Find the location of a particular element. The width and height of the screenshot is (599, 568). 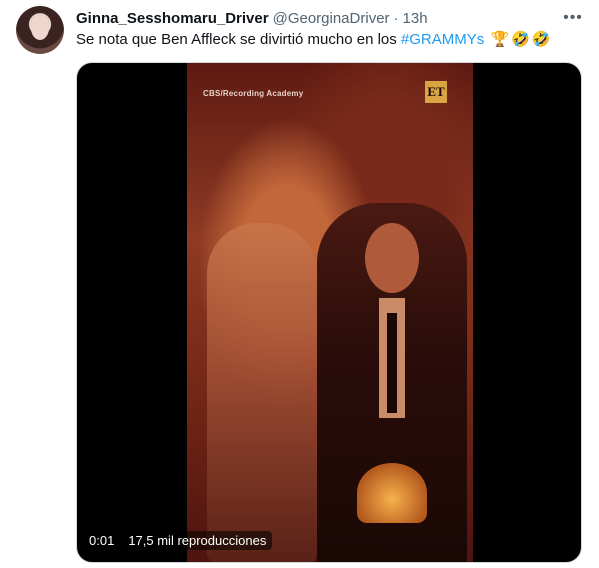

video-person-head is located at coordinates (392, 258).